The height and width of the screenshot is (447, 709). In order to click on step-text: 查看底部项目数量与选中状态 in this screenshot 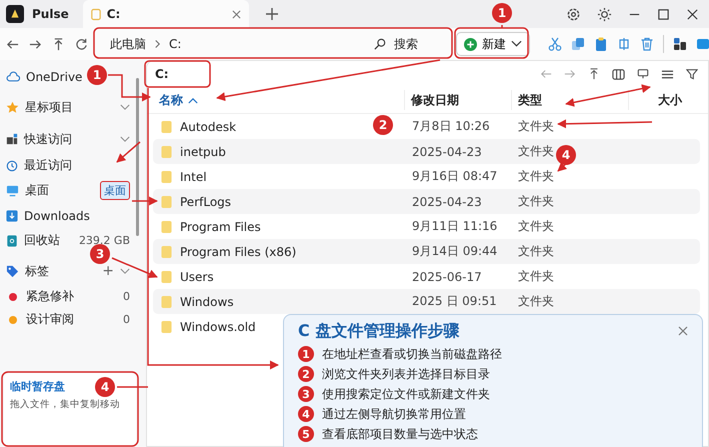, I will do `click(400, 434)`.